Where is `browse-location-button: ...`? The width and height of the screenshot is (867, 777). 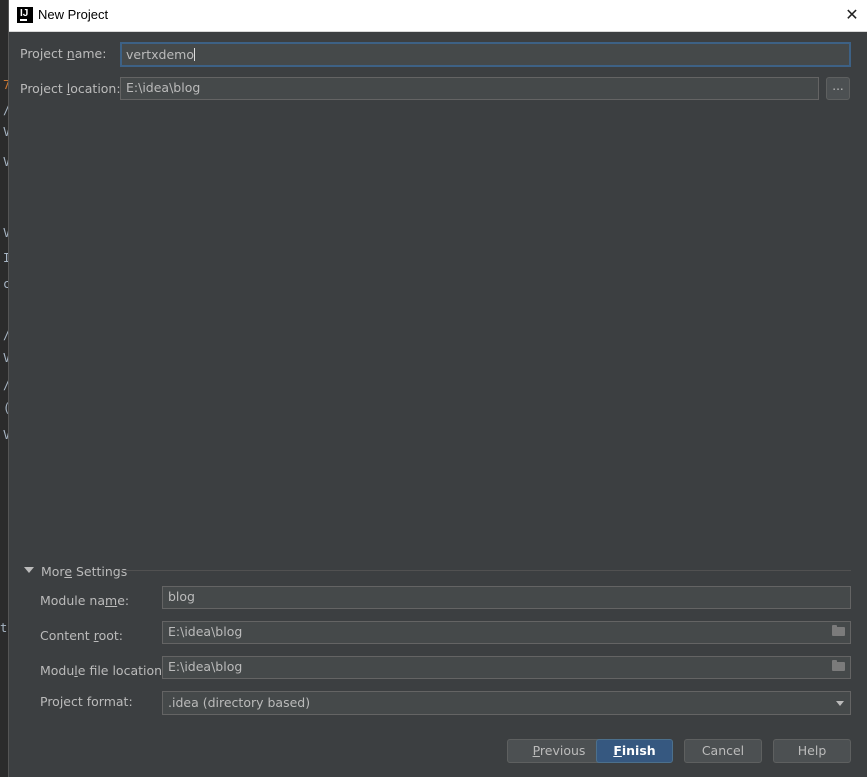
browse-location-button: ... is located at coordinates (838, 88).